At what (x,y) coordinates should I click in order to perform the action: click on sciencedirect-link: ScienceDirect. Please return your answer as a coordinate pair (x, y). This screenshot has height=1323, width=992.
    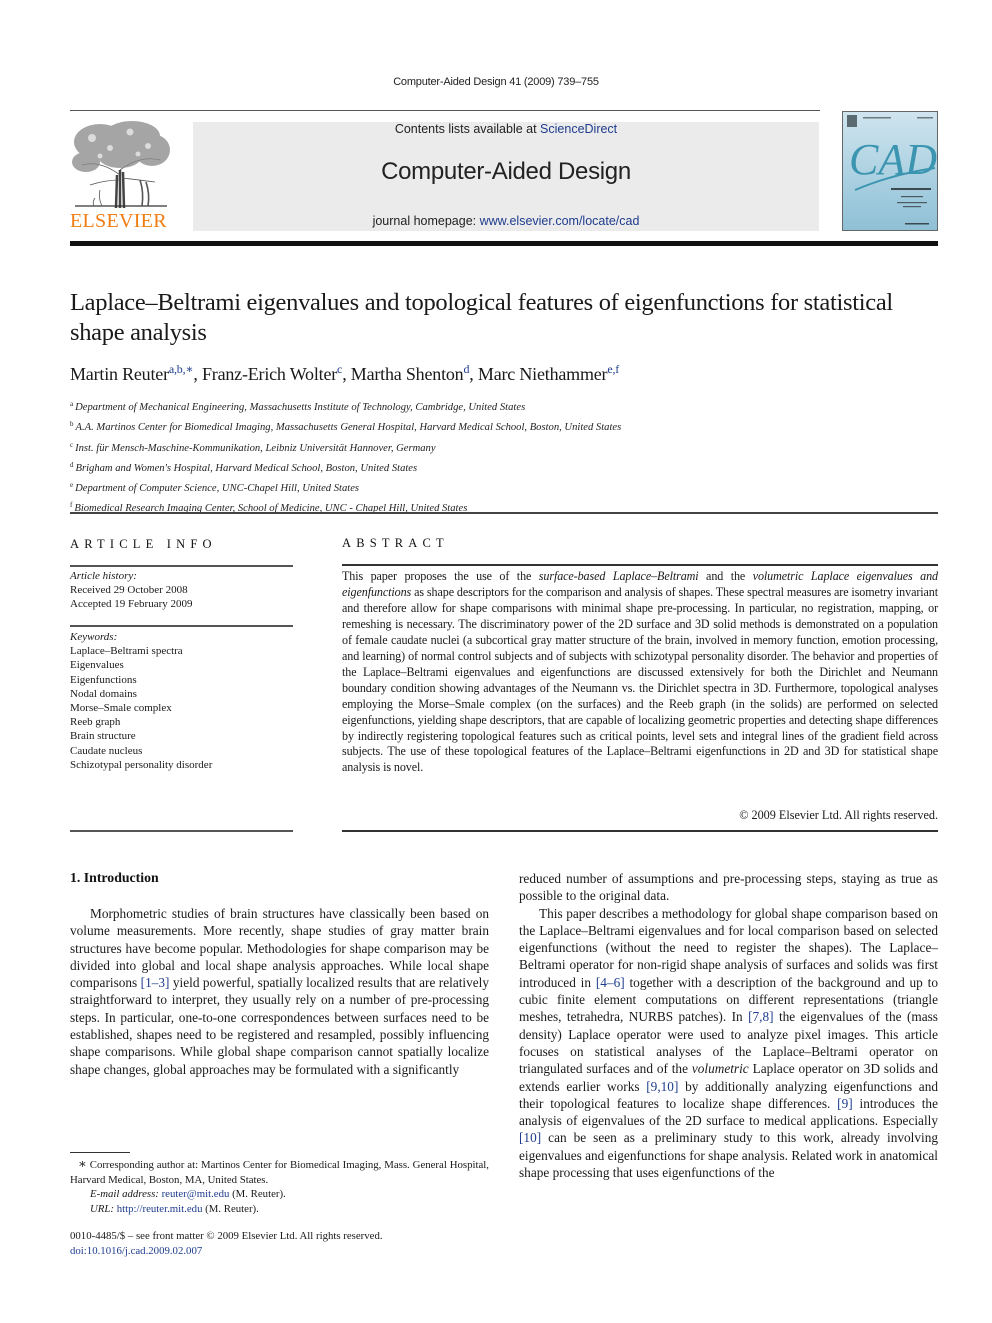
    Looking at the image, I should click on (578, 129).